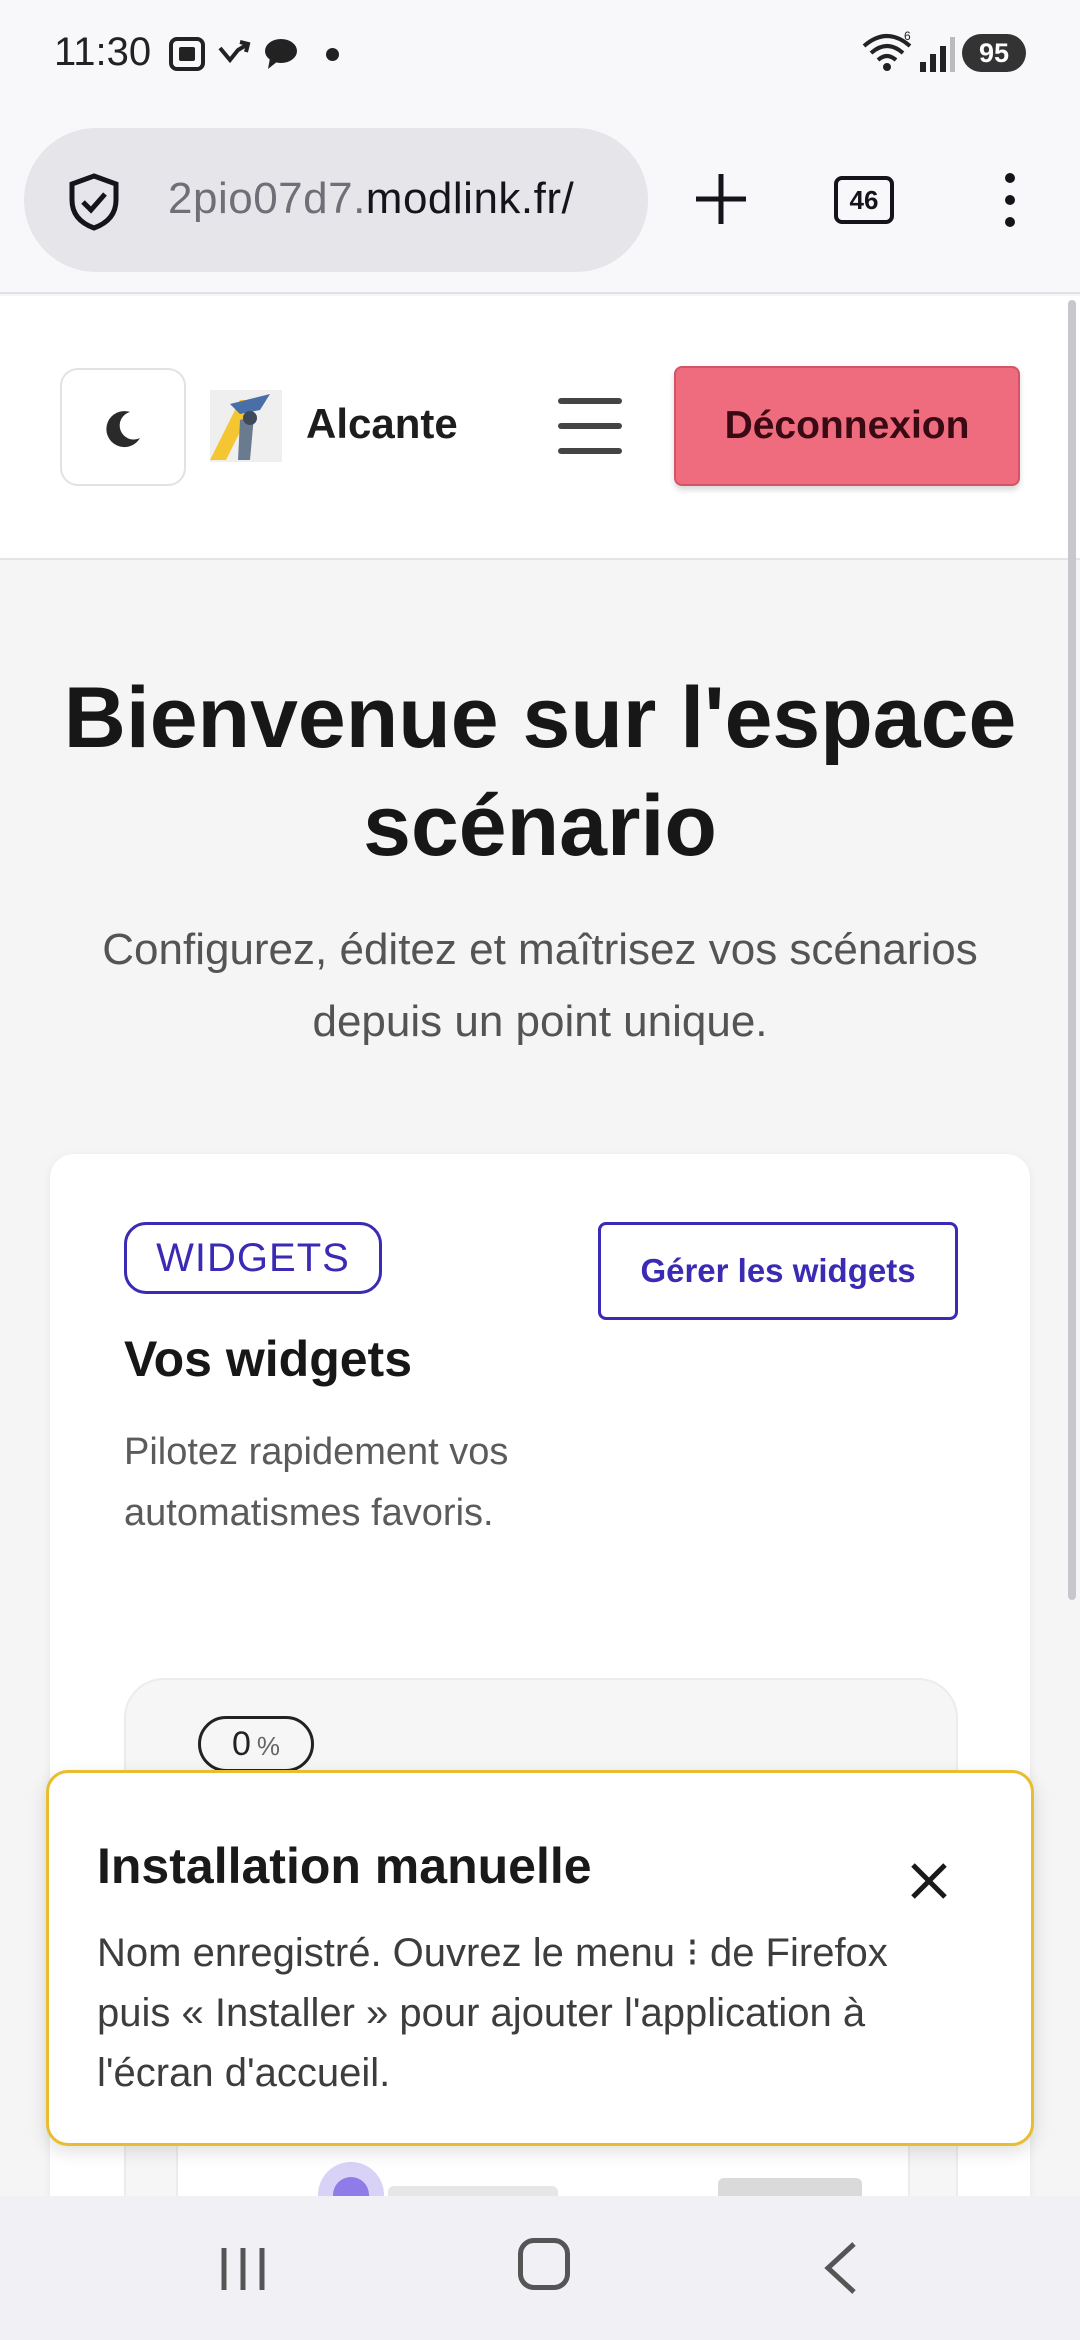  What do you see at coordinates (123, 429) in the screenshot?
I see `moon-icon` at bounding box center [123, 429].